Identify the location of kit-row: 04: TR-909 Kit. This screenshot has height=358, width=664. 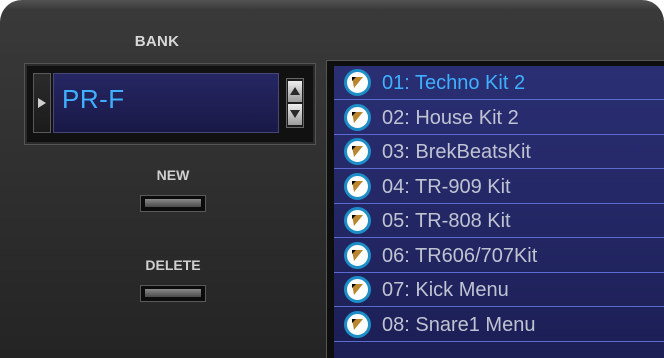
(499, 187).